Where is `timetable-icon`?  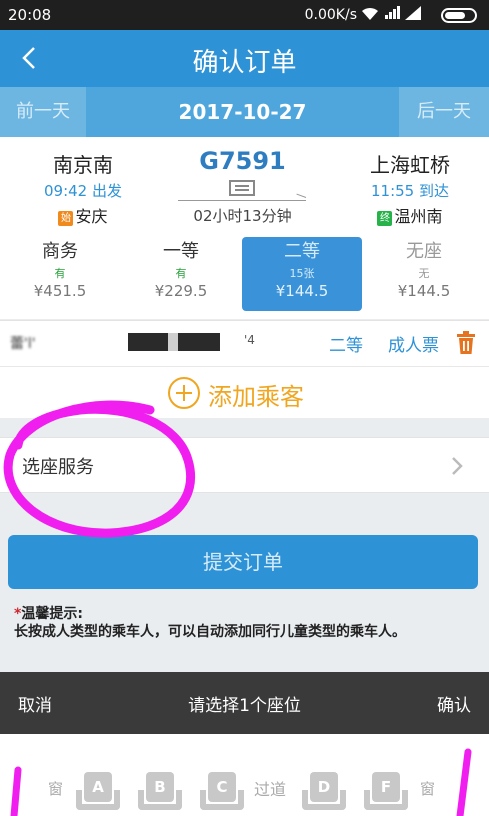 timetable-icon is located at coordinates (242, 188).